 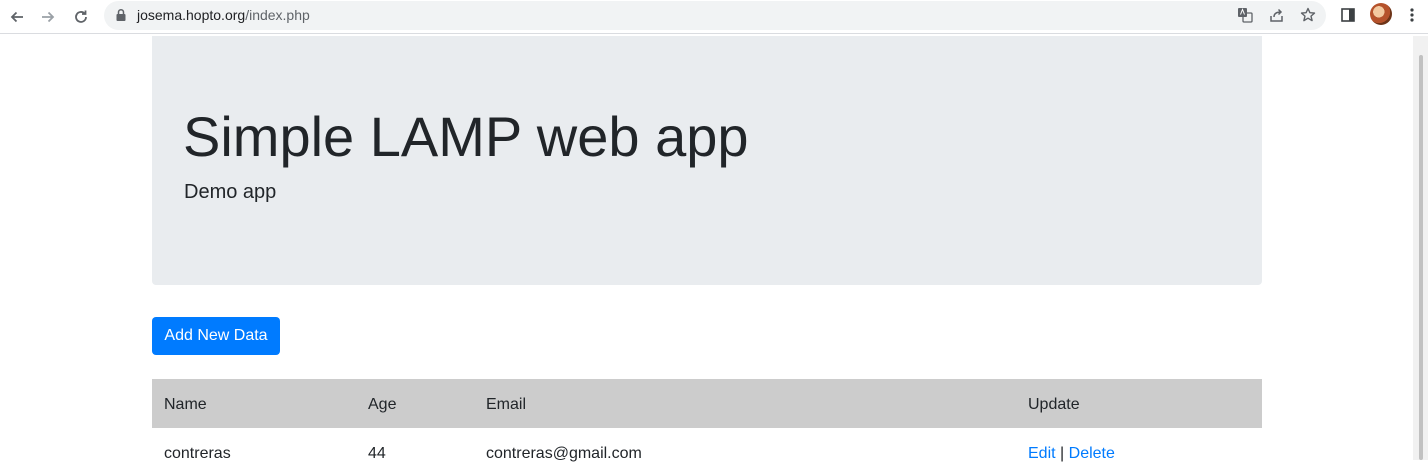 I want to click on translate-icon, so click(x=1245, y=15).